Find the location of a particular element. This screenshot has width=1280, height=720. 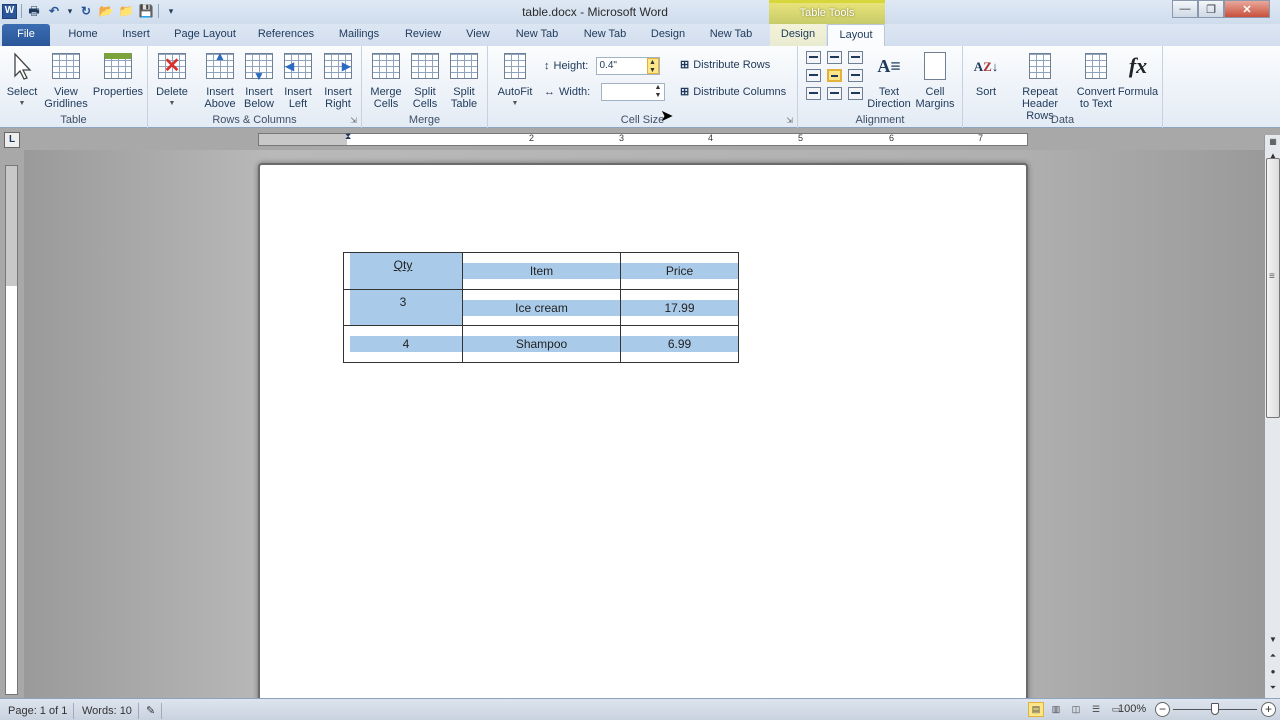

merge-cells-icon is located at coordinates (386, 66).